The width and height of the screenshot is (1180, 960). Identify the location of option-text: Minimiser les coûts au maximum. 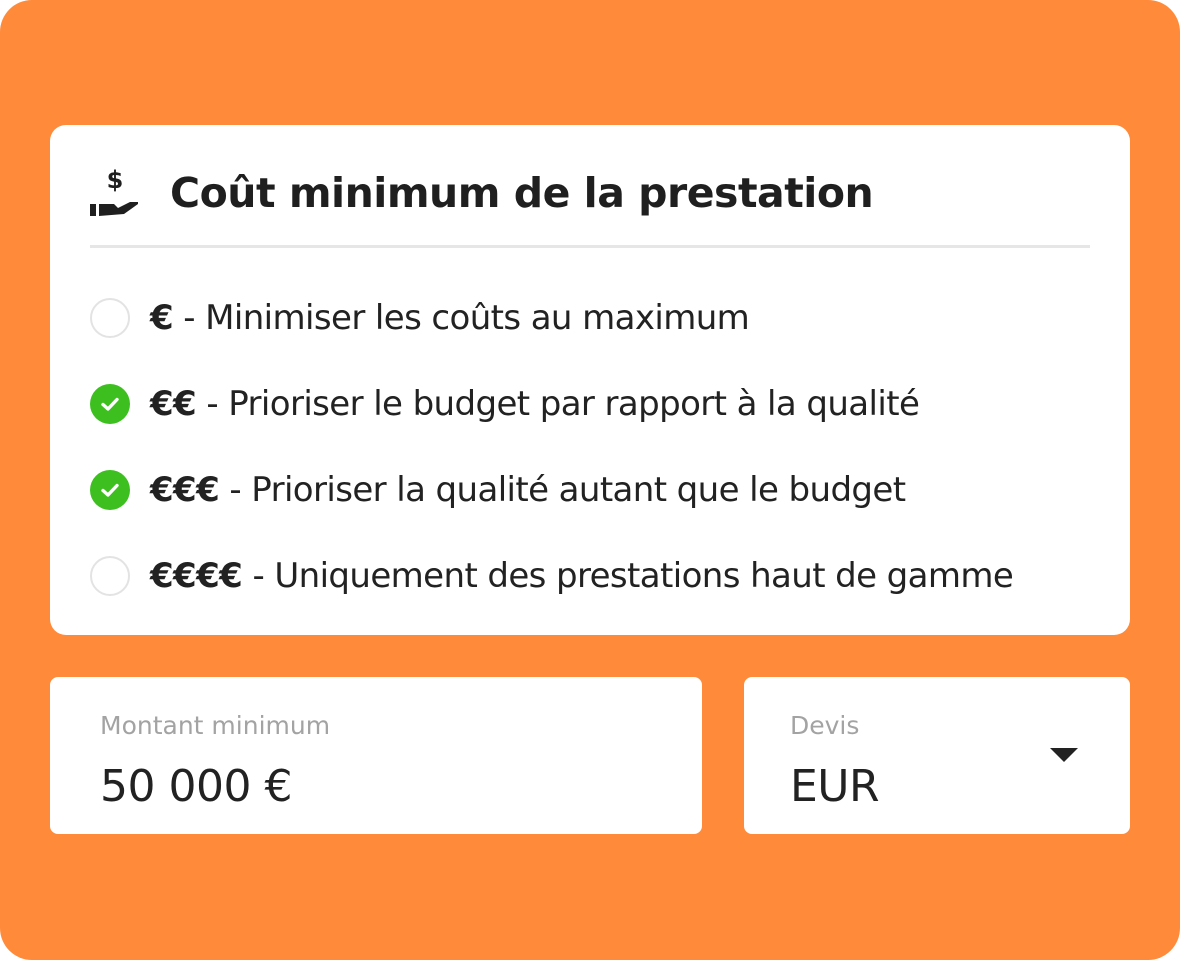
(477, 318).